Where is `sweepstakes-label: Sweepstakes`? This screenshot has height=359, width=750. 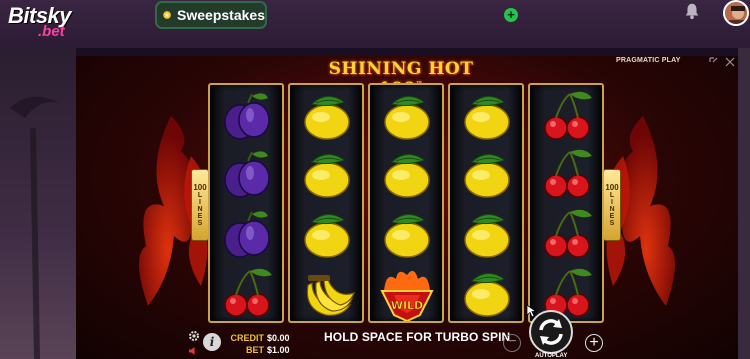
sweepstakes-label: Sweepstakes is located at coordinates (221, 15).